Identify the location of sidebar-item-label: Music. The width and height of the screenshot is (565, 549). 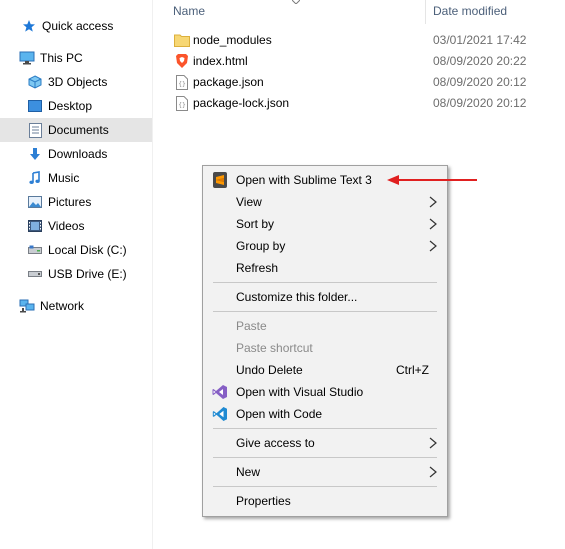
(64, 178).